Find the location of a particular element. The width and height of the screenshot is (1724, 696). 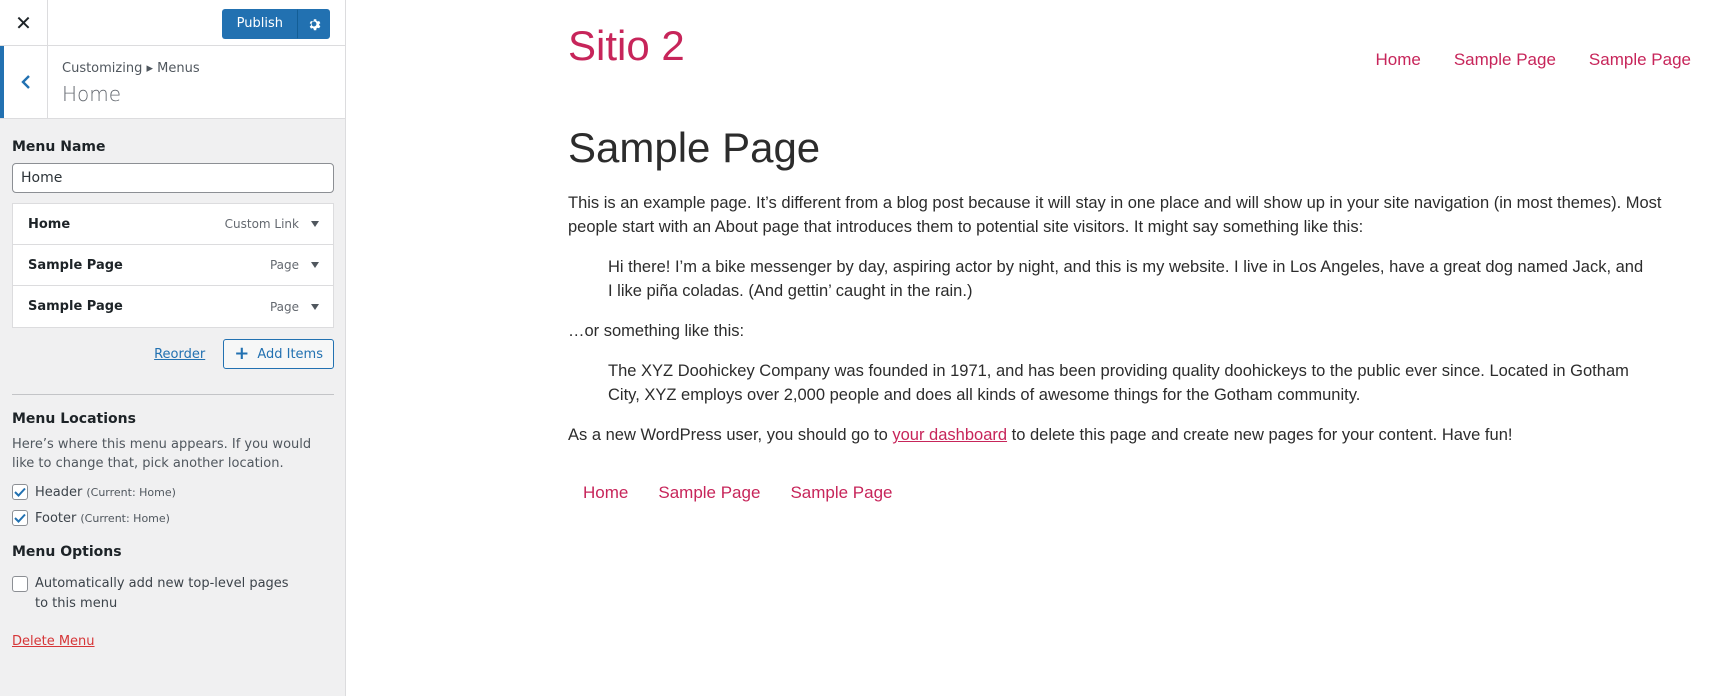

header-location-current: (Current: Home) is located at coordinates (131, 492).